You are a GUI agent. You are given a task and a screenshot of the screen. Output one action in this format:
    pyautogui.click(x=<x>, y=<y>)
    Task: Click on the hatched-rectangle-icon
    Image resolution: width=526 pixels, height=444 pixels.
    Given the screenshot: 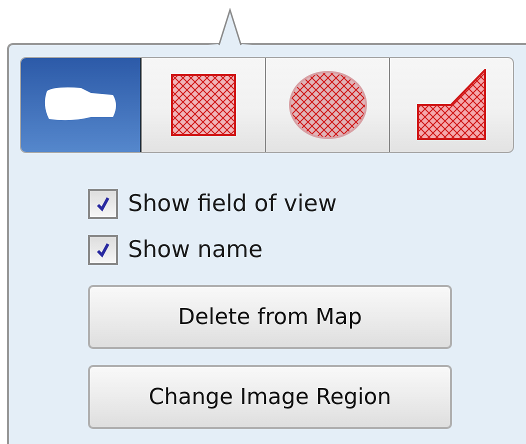 What is the action you would take?
    pyautogui.click(x=203, y=105)
    